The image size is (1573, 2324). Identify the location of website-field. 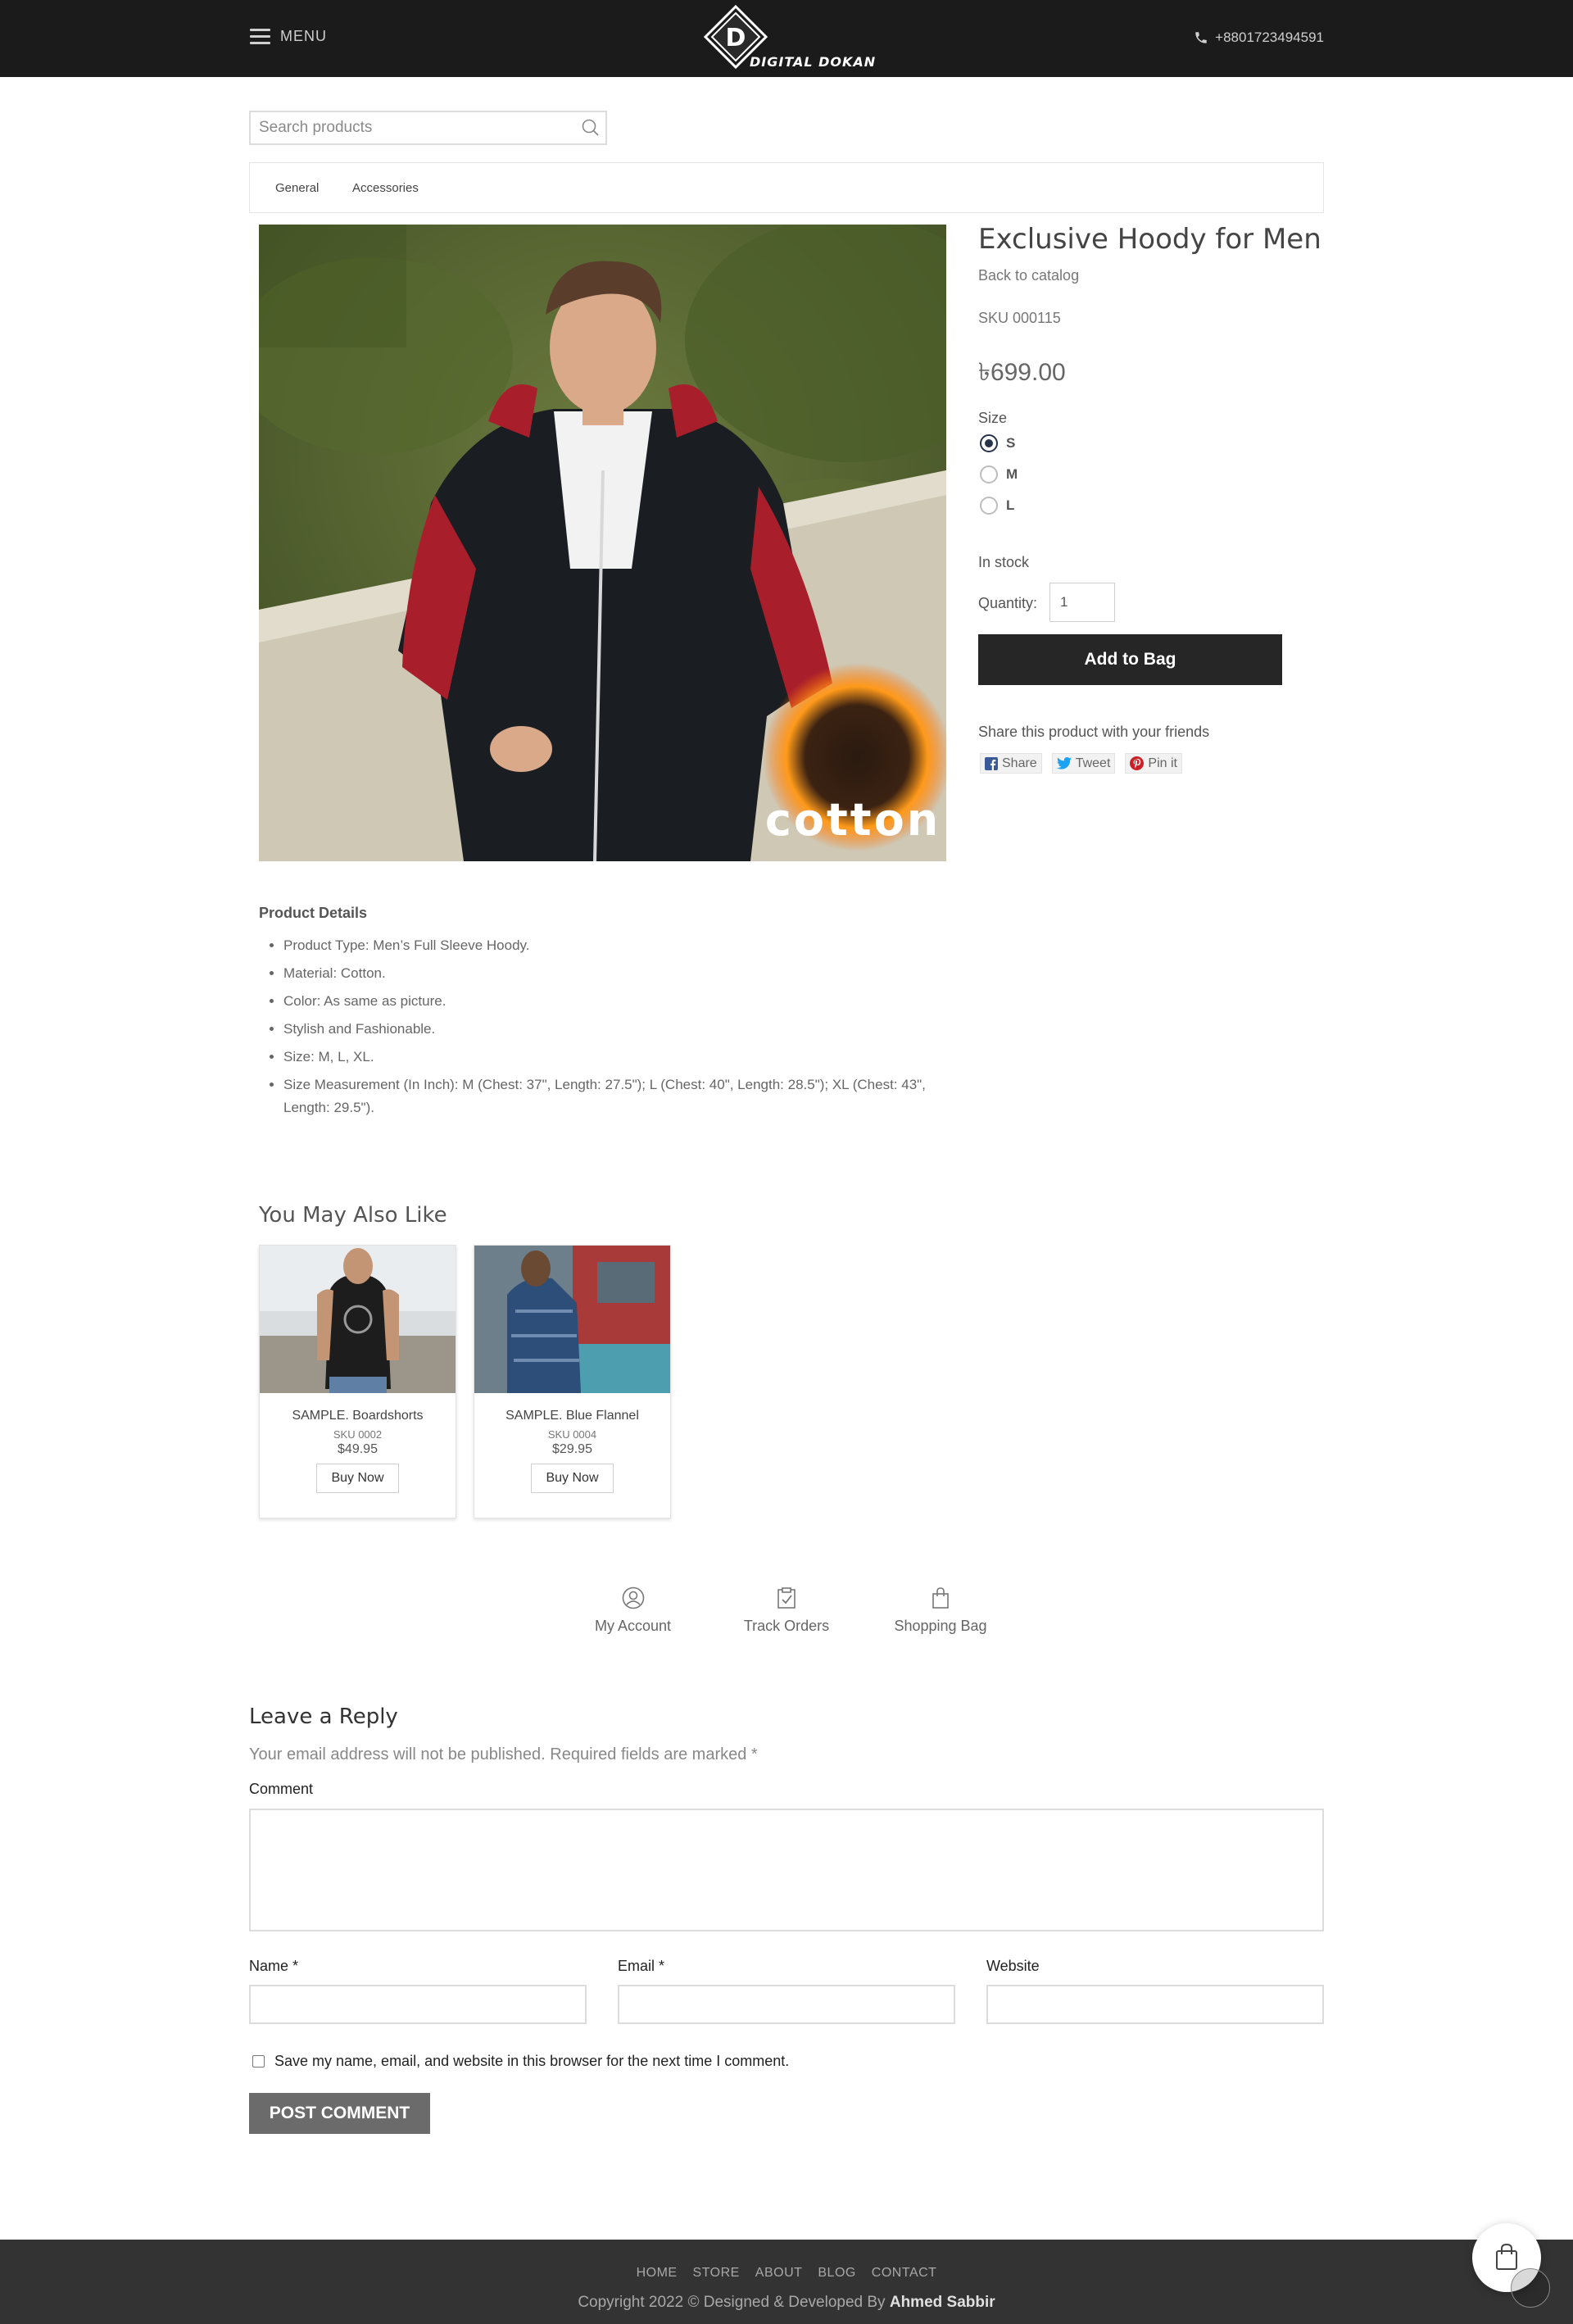
(1155, 2004).